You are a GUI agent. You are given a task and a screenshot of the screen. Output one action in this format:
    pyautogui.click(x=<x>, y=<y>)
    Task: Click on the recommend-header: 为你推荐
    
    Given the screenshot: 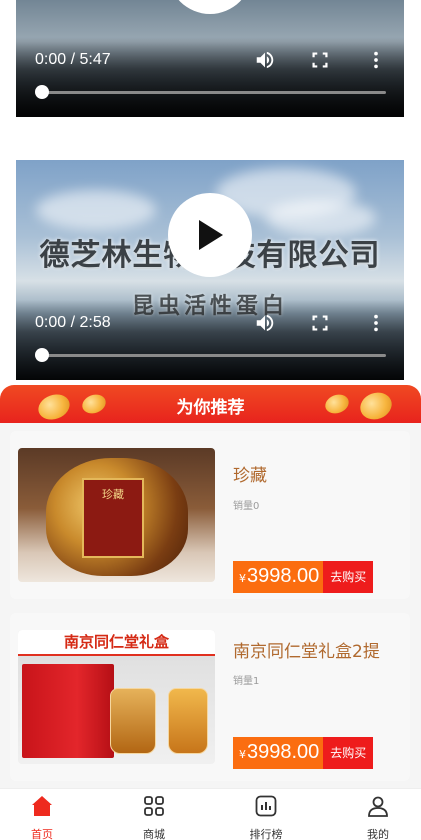 What is the action you would take?
    pyautogui.click(x=210, y=404)
    